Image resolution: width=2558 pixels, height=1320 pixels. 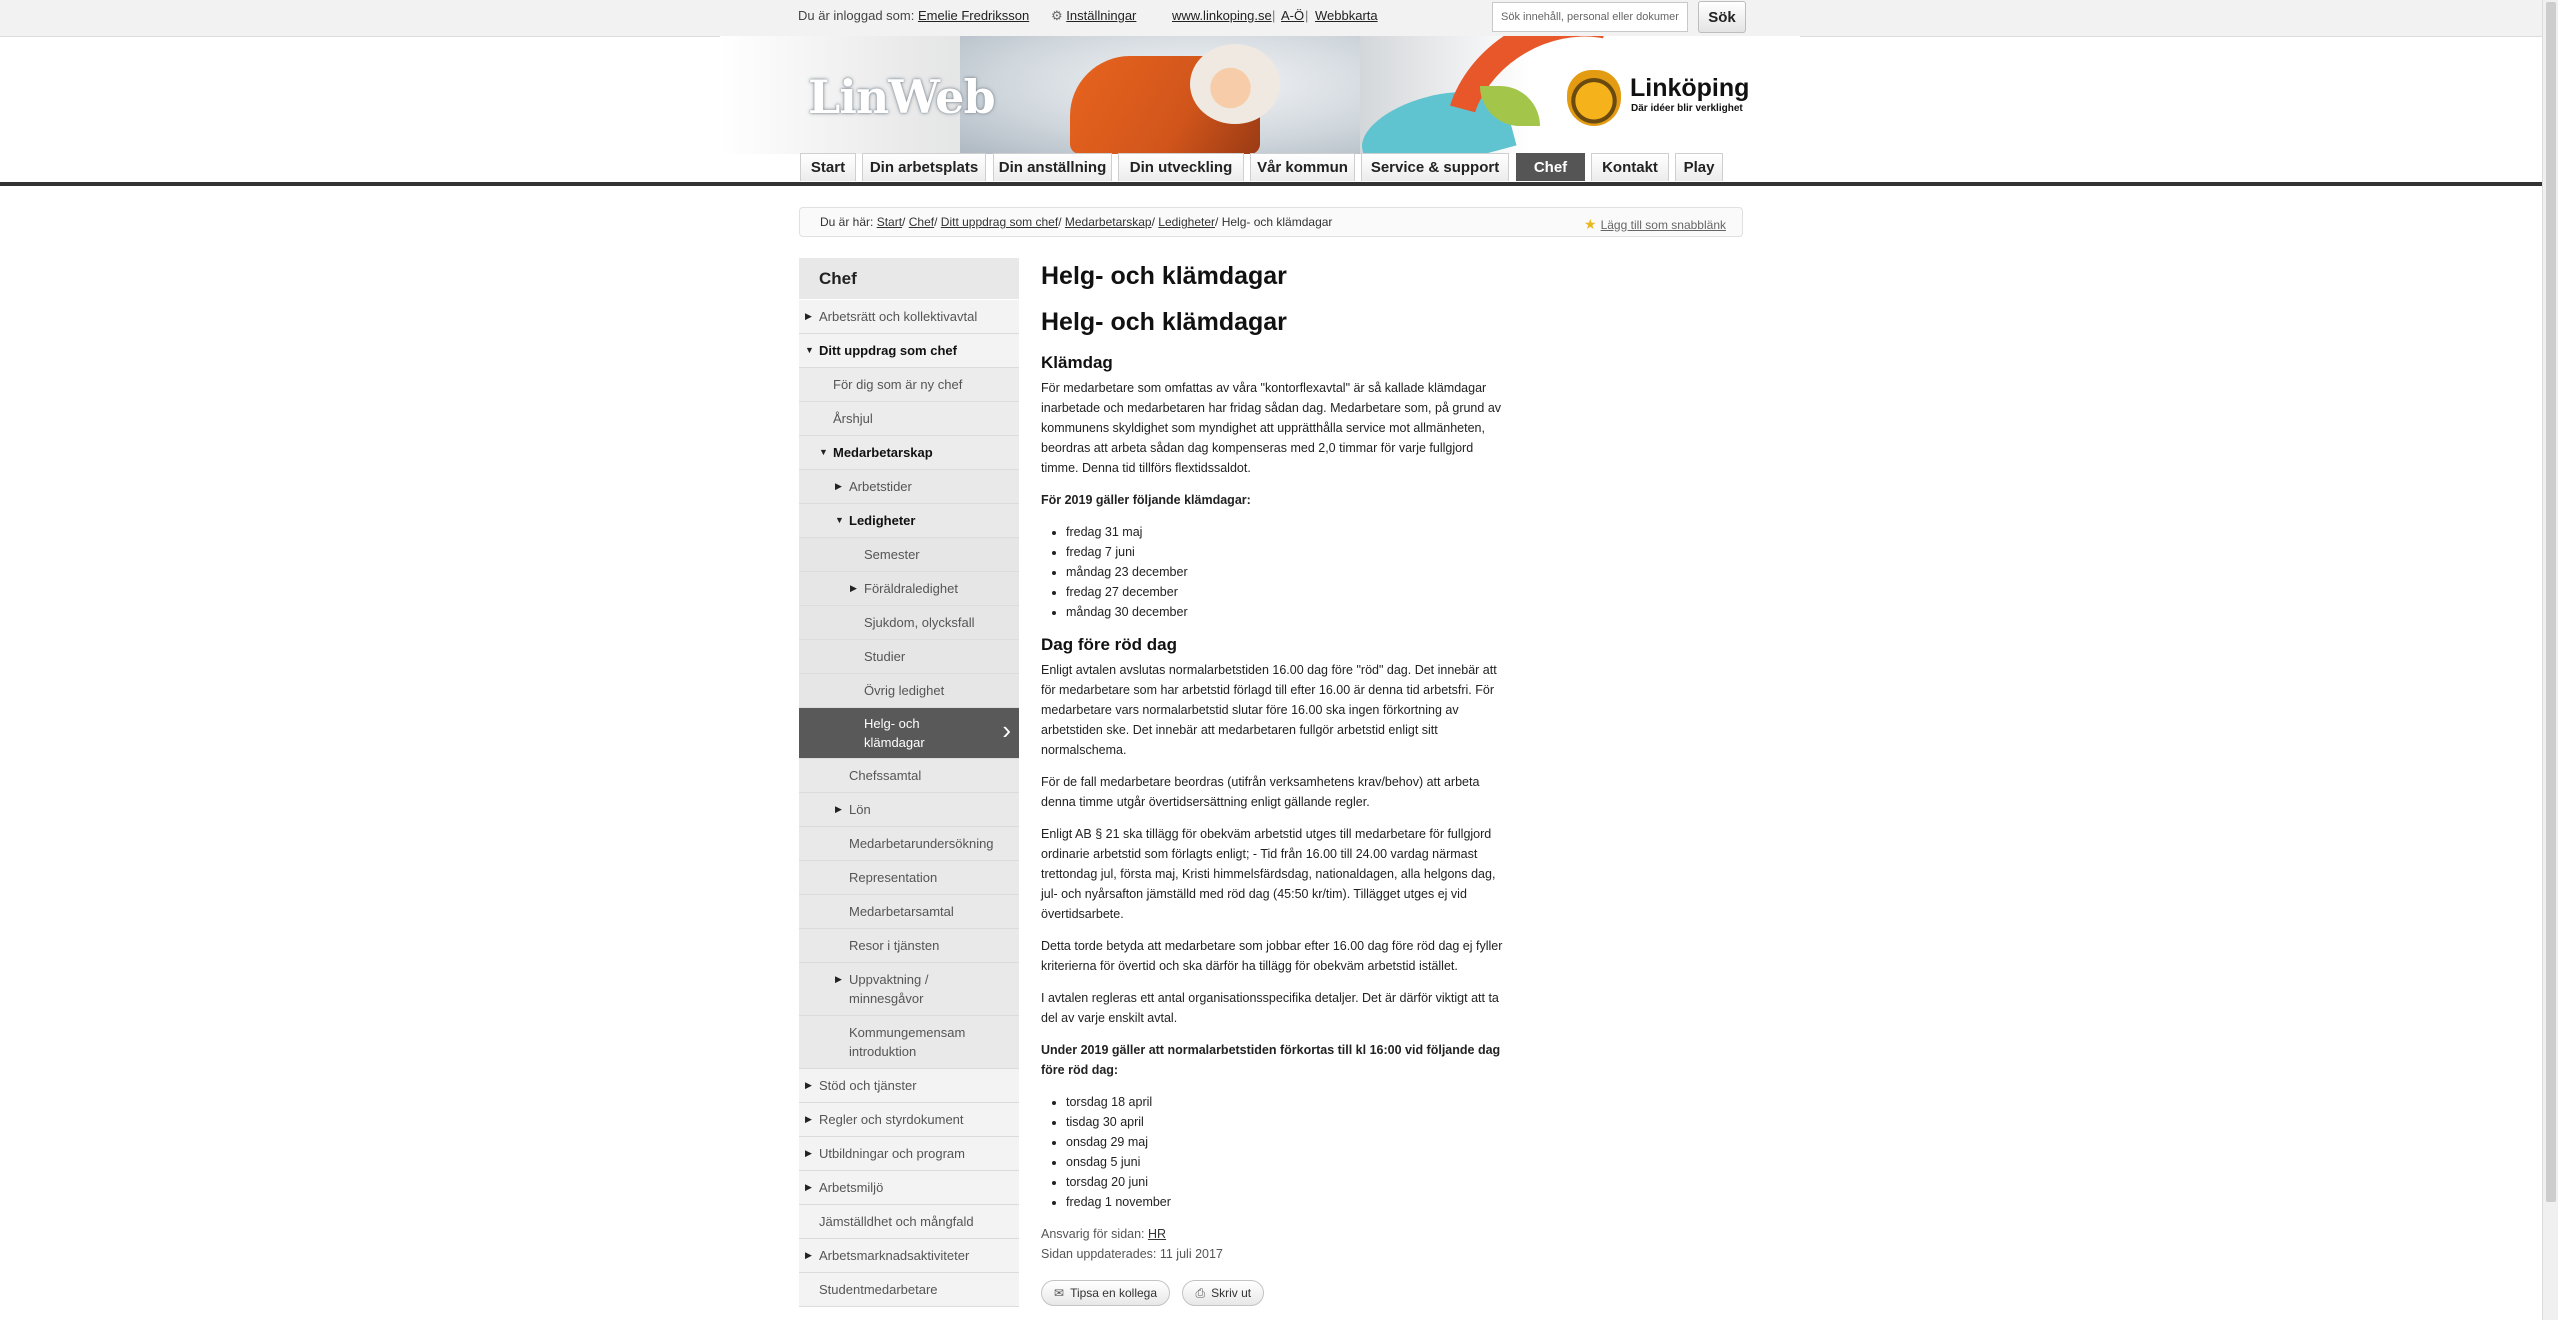 I want to click on sidebar-item-medarbetarundersokning: Medarbetarundersökning, so click(x=909, y=844).